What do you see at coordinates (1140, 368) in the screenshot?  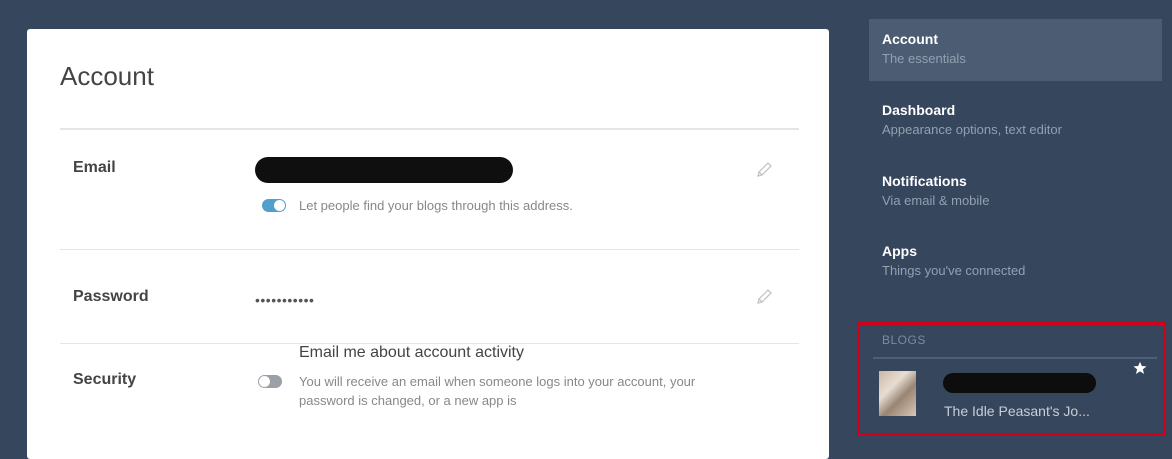 I see `star-icon` at bounding box center [1140, 368].